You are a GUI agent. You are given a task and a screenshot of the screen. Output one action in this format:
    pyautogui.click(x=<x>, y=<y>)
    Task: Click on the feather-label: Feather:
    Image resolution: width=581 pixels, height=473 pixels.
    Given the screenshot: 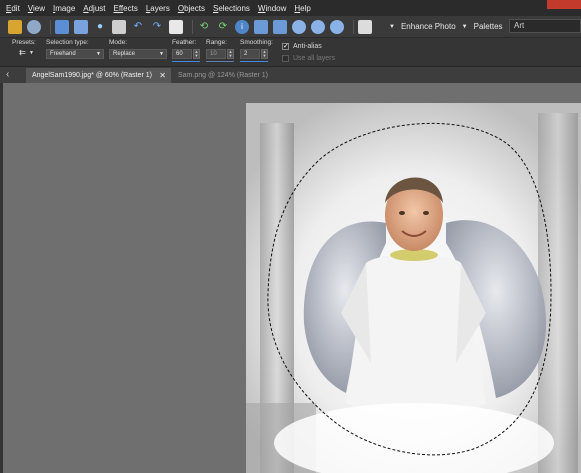 What is the action you would take?
    pyautogui.click(x=184, y=42)
    